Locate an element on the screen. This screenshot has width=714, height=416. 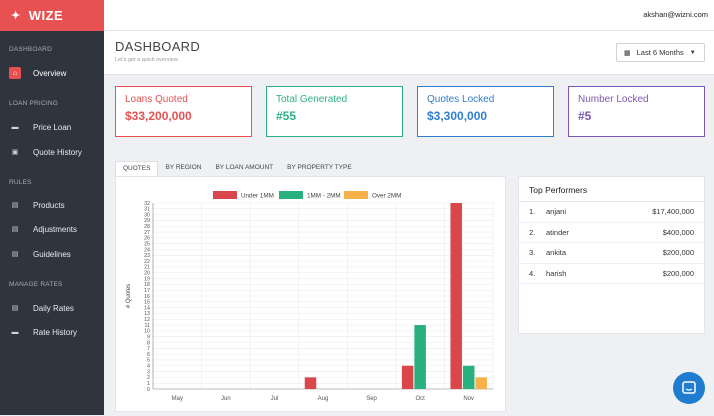
x-tick-label: Nov is located at coordinates (468, 399).